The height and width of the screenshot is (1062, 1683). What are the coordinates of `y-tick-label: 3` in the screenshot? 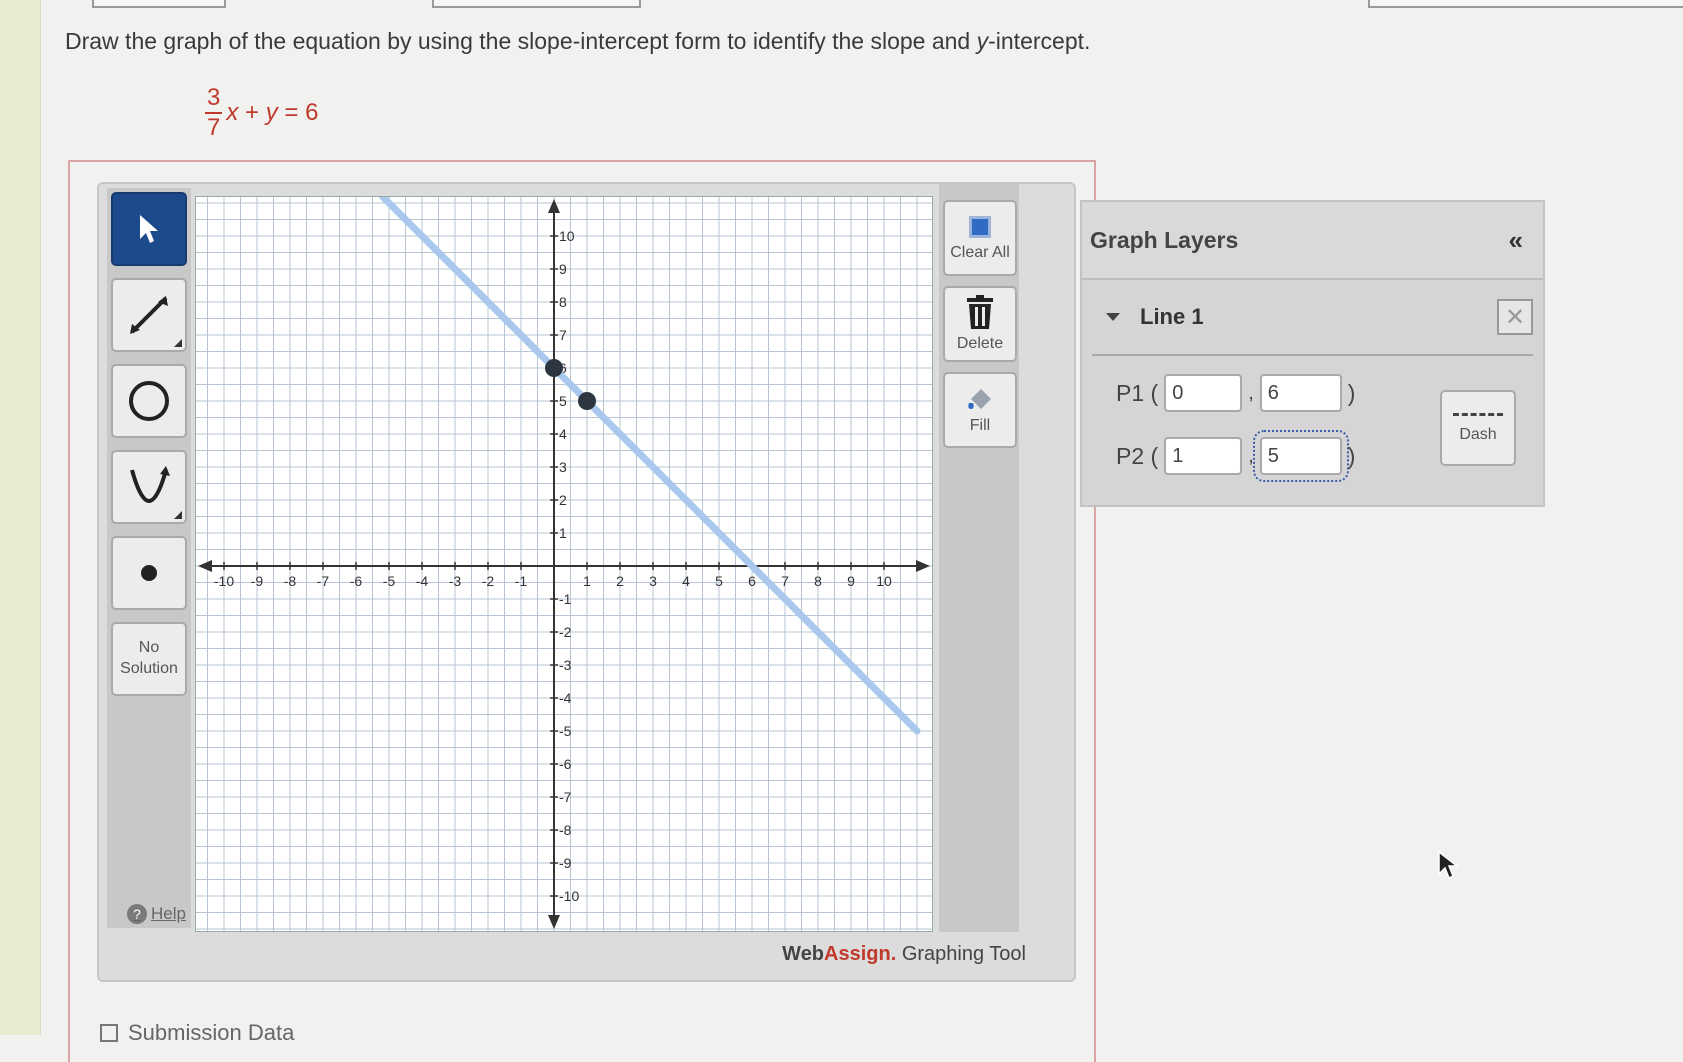 It's located at (563, 467).